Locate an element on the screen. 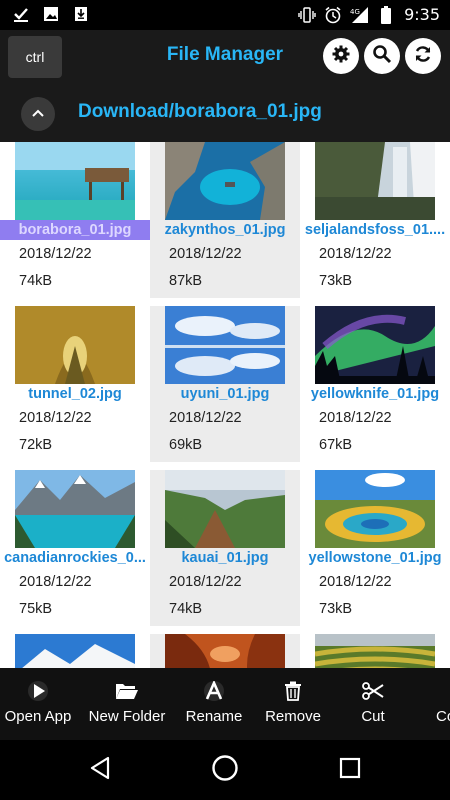 The height and width of the screenshot is (800, 450). settings-icon is located at coordinates (341, 56).